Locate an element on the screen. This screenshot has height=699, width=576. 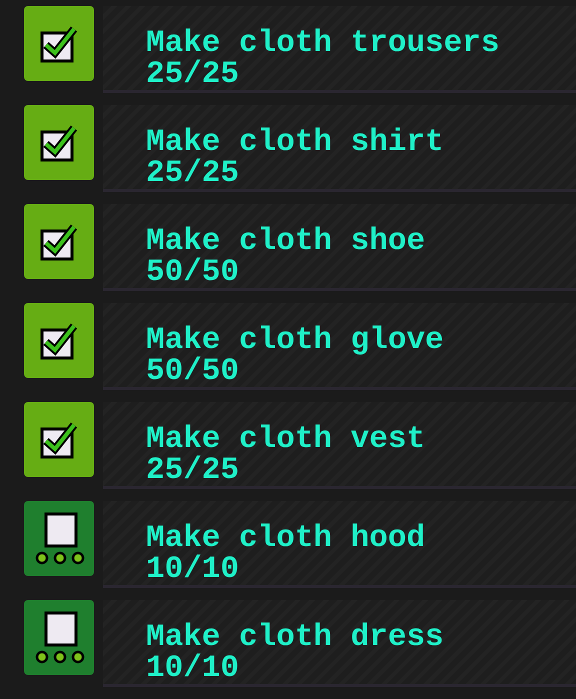
task-title: Make cloth glove is located at coordinates (295, 340).